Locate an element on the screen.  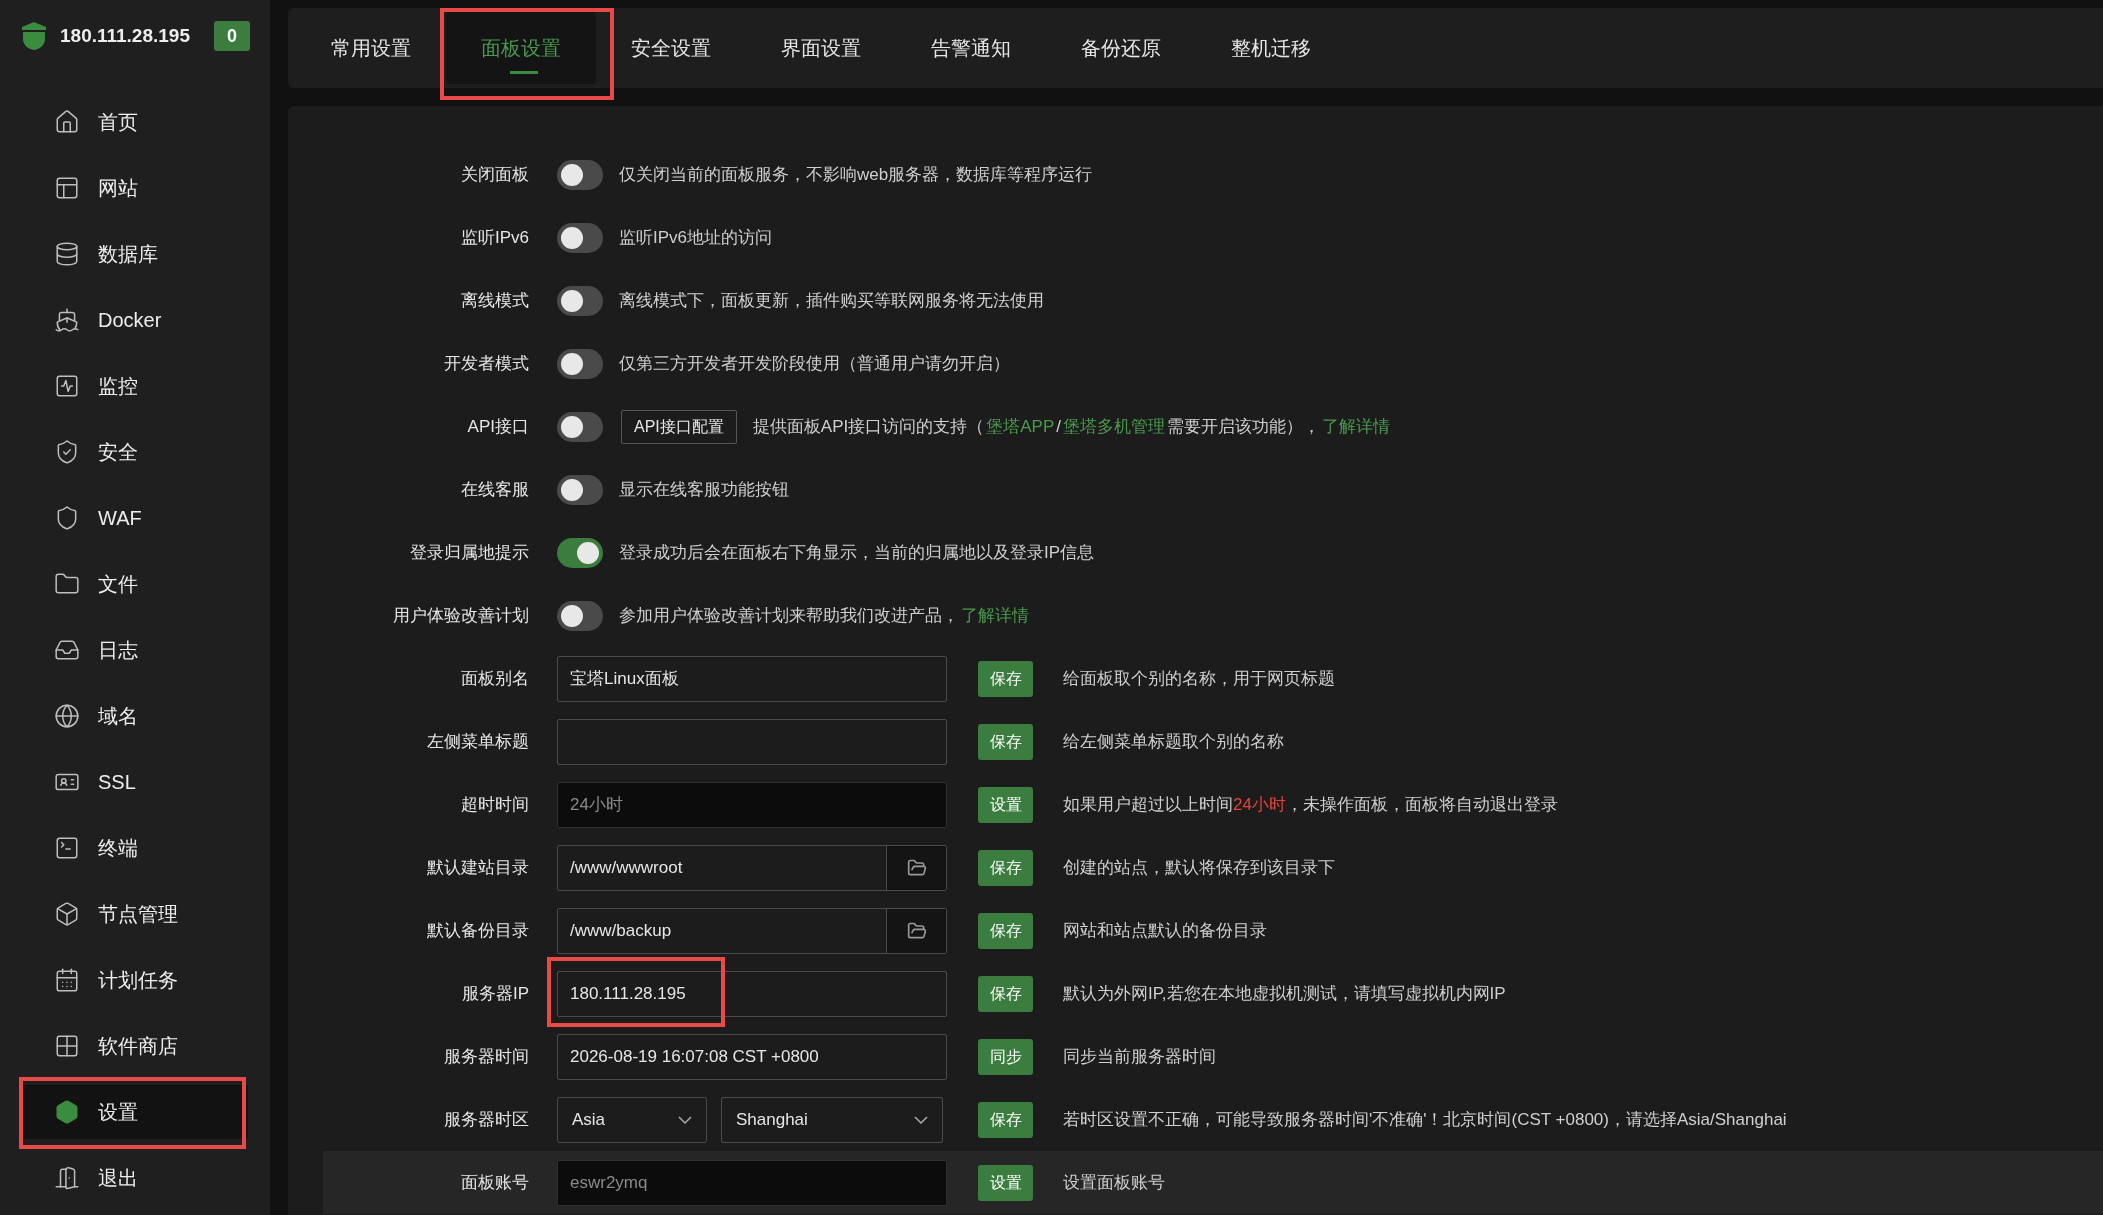
settings-tab: 常用设置 is located at coordinates (371, 48).